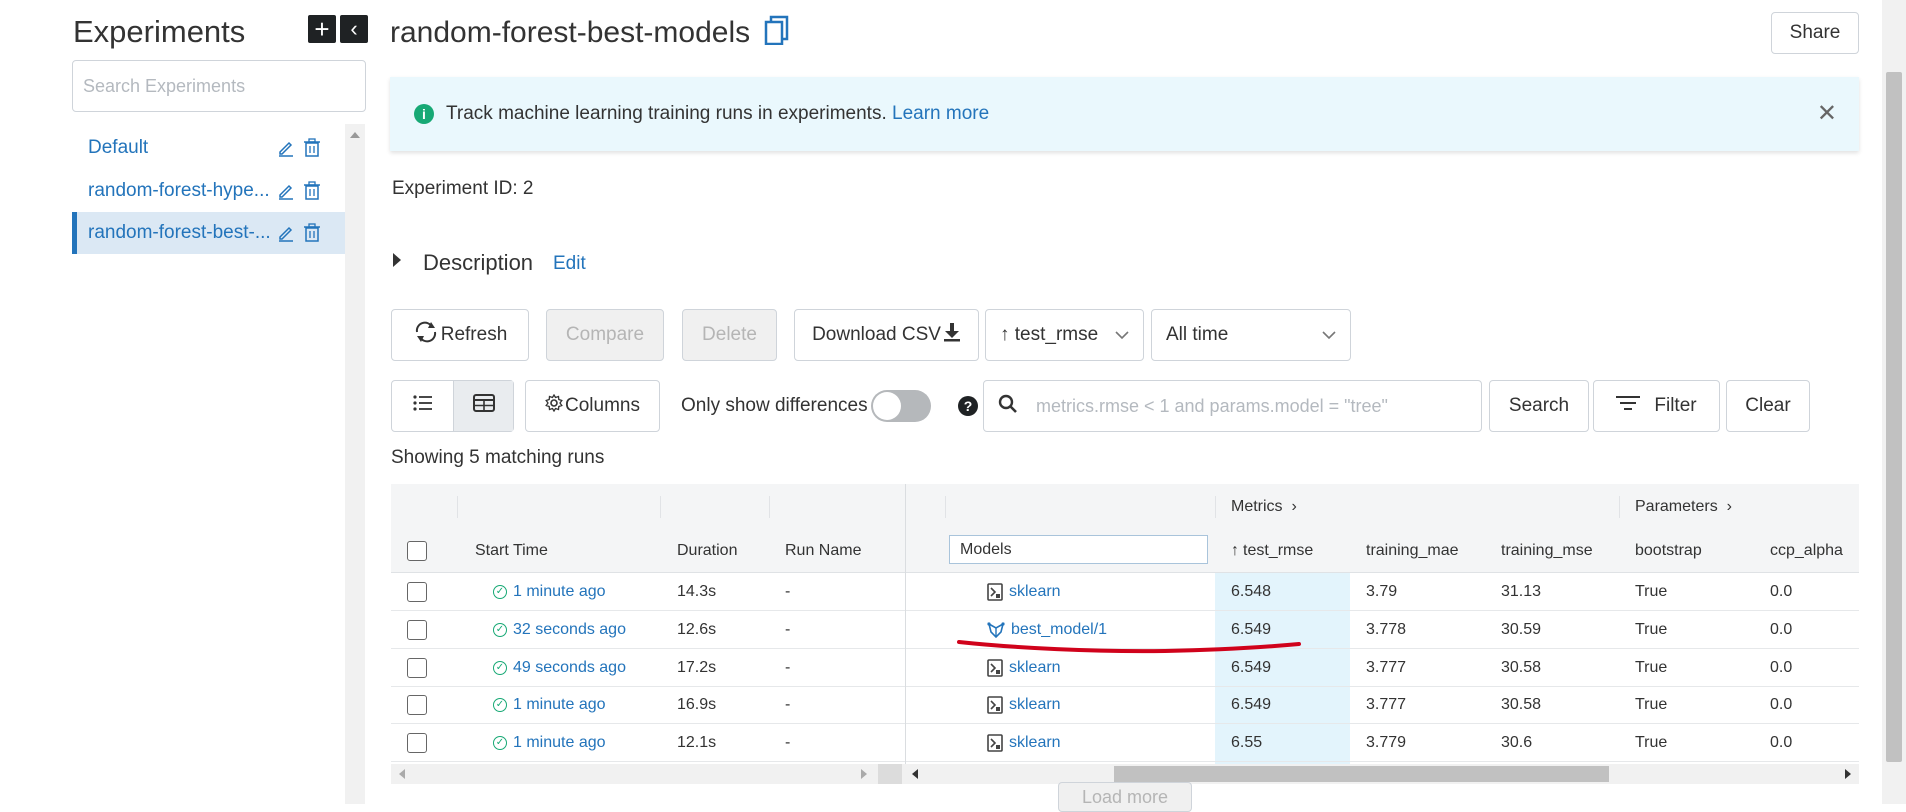  What do you see at coordinates (498, 457) in the screenshot?
I see `matching-runs-count: Showing 5 matching runs` at bounding box center [498, 457].